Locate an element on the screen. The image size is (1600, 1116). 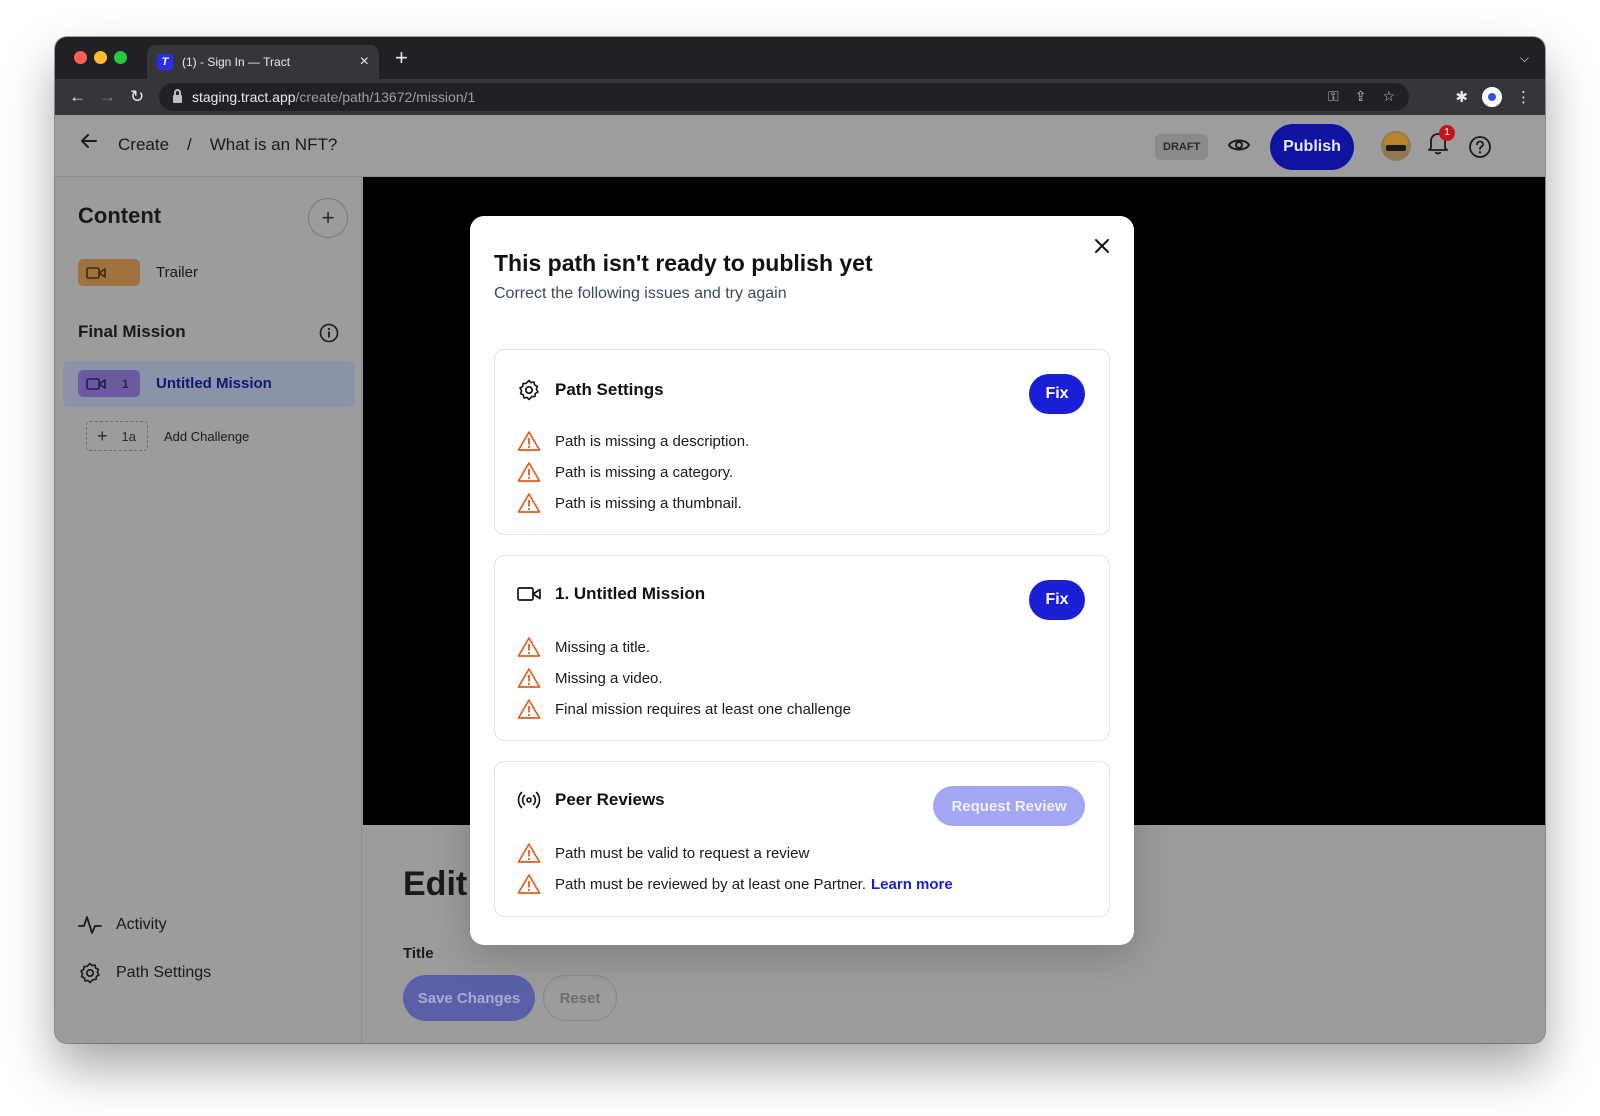
tab-bar: T (1) - Sign In — Tract × + ⌵ is located at coordinates (800, 58).